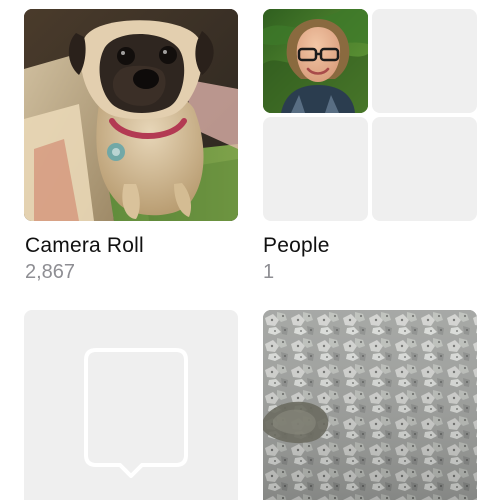  I want to click on speech-bubble-placeholder-icon, so click(136, 413).